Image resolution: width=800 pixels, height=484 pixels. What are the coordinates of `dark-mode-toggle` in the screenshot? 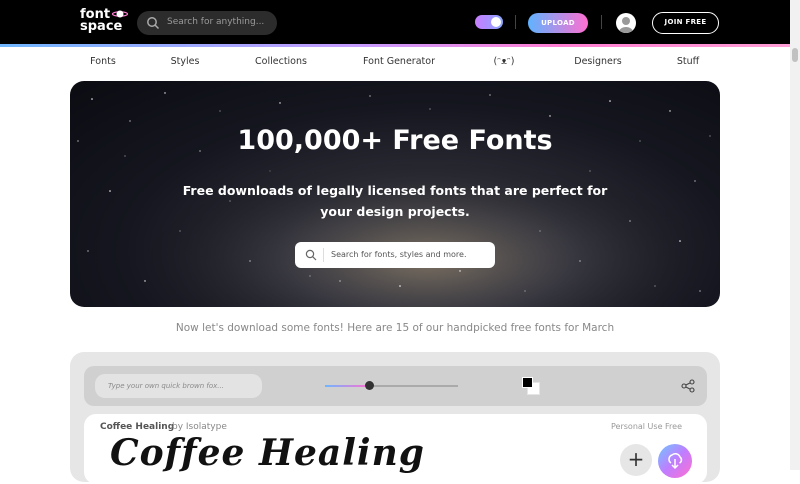 It's located at (489, 22).